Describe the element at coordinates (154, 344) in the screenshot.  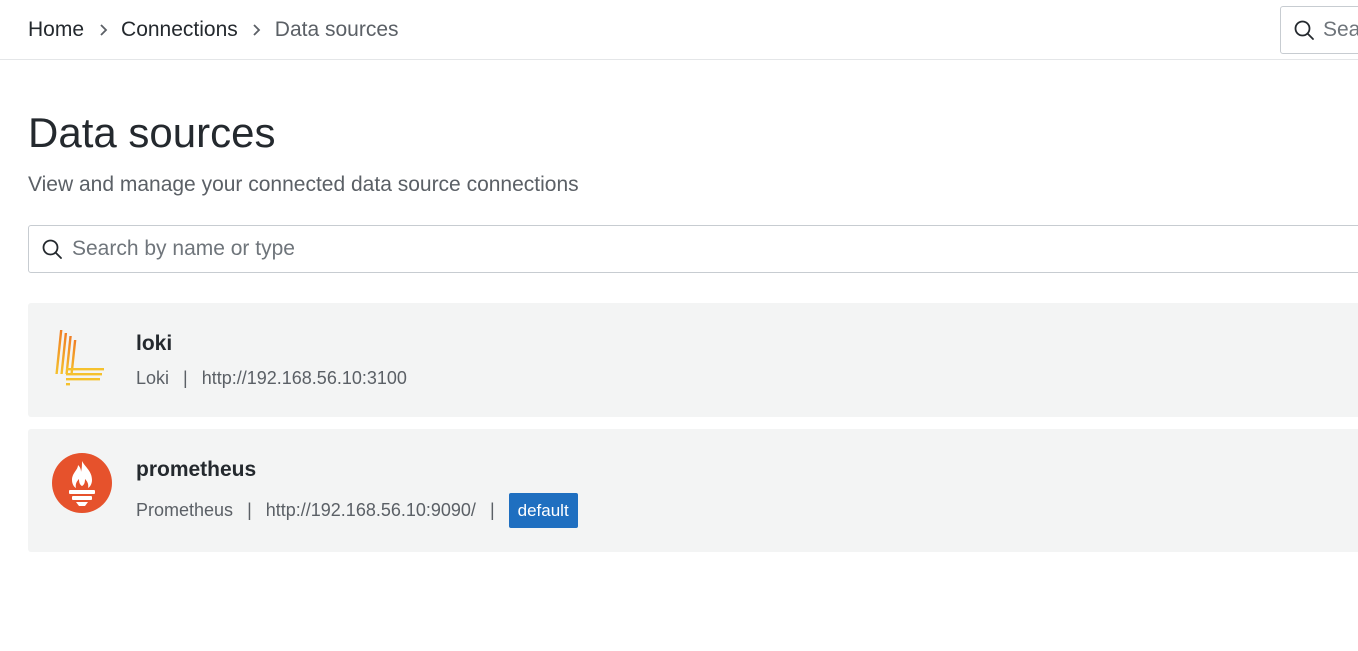
I see `datasource-name: loki` at that location.